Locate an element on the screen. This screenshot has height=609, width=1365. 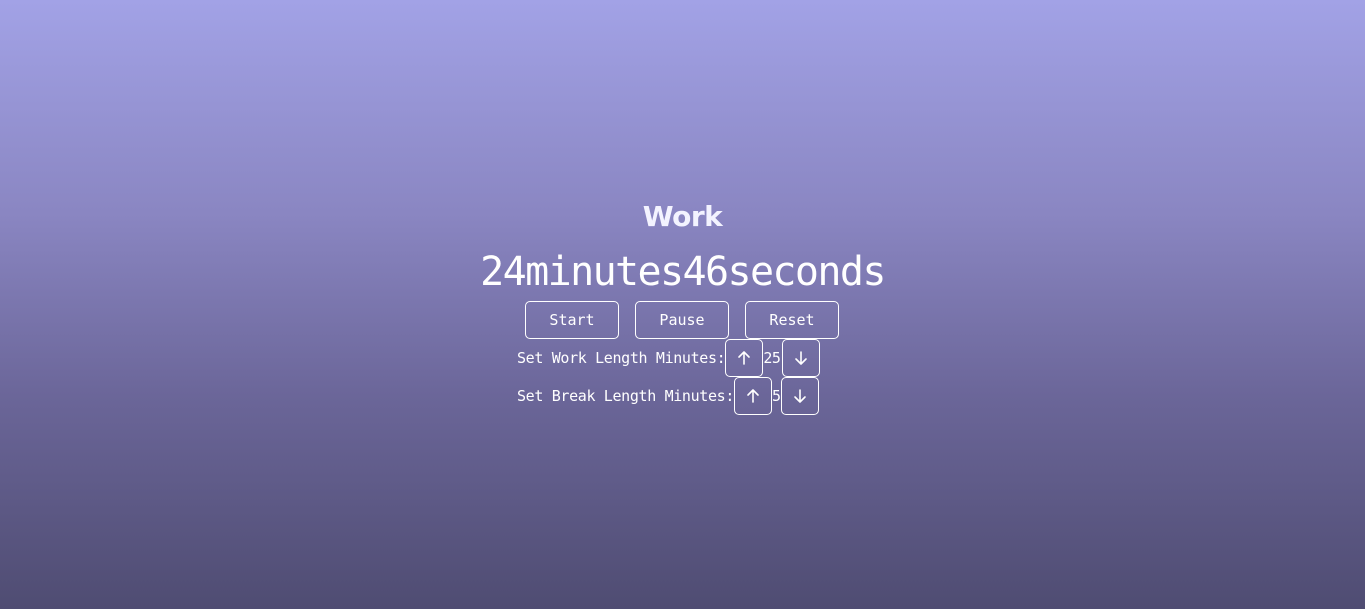
work-length-decrement-button is located at coordinates (801, 358).